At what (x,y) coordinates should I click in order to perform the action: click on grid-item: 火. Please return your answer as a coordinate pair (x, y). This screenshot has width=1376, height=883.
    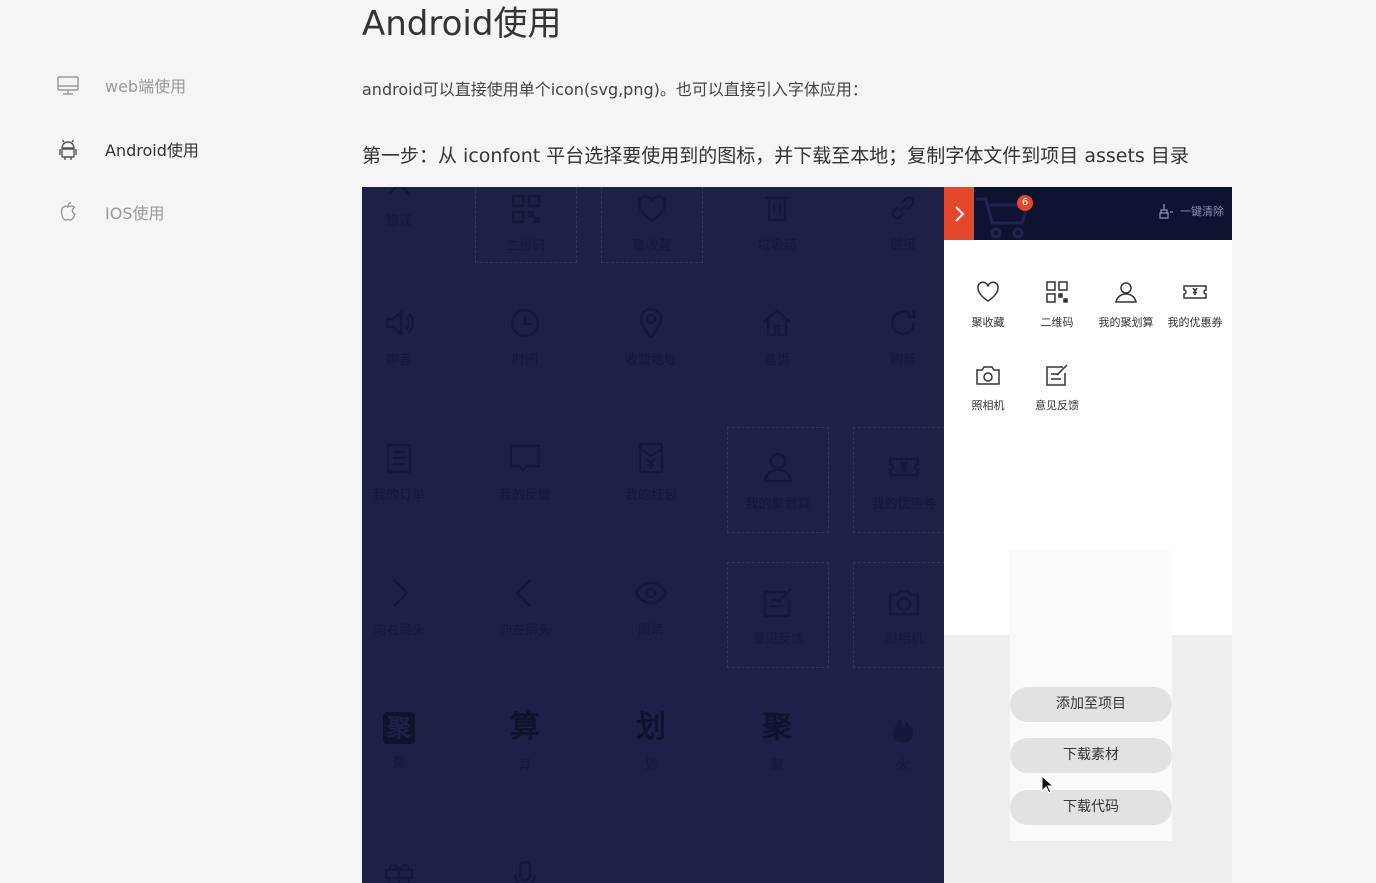
    Looking at the image, I should click on (903, 741).